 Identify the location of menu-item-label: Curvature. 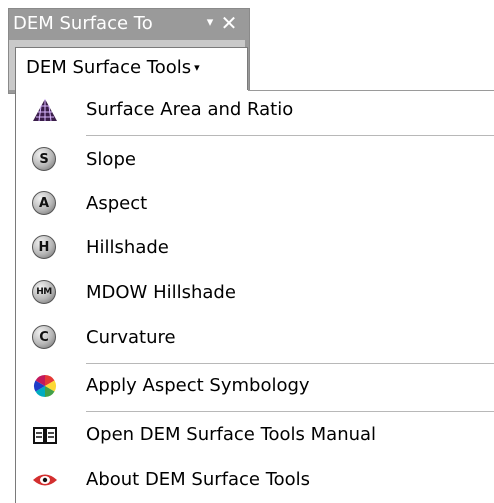
(131, 337).